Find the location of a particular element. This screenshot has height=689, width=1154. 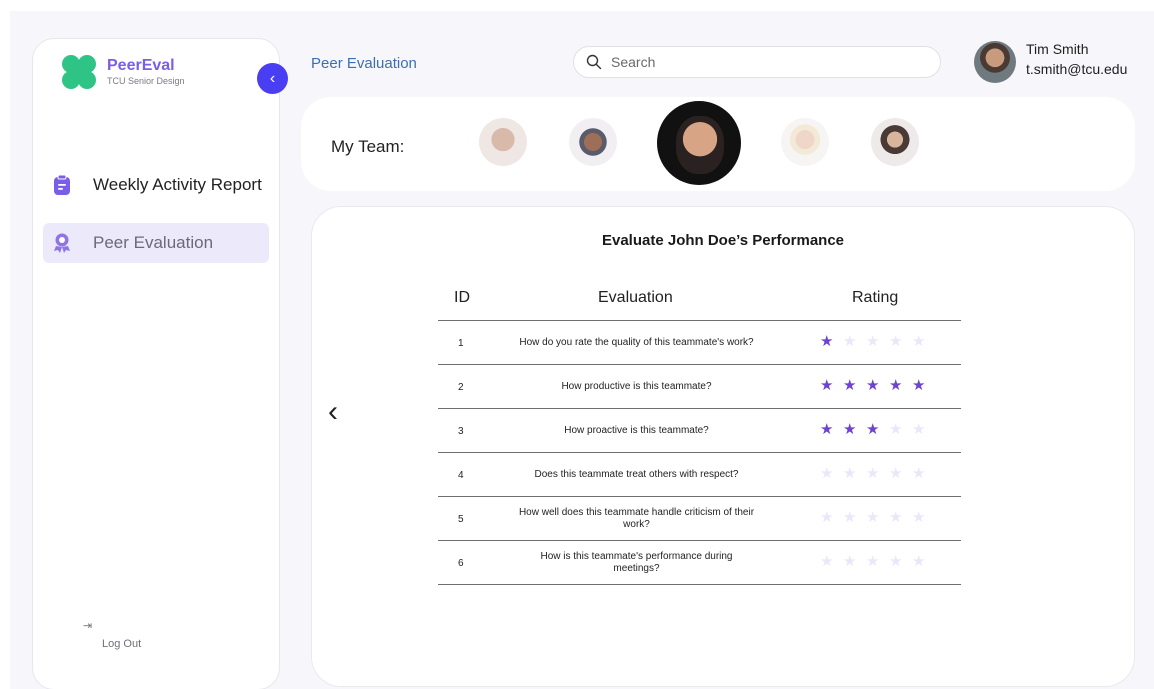

sidebar-item-peer-evaluation: Peer Evaluation is located at coordinates (156, 243).